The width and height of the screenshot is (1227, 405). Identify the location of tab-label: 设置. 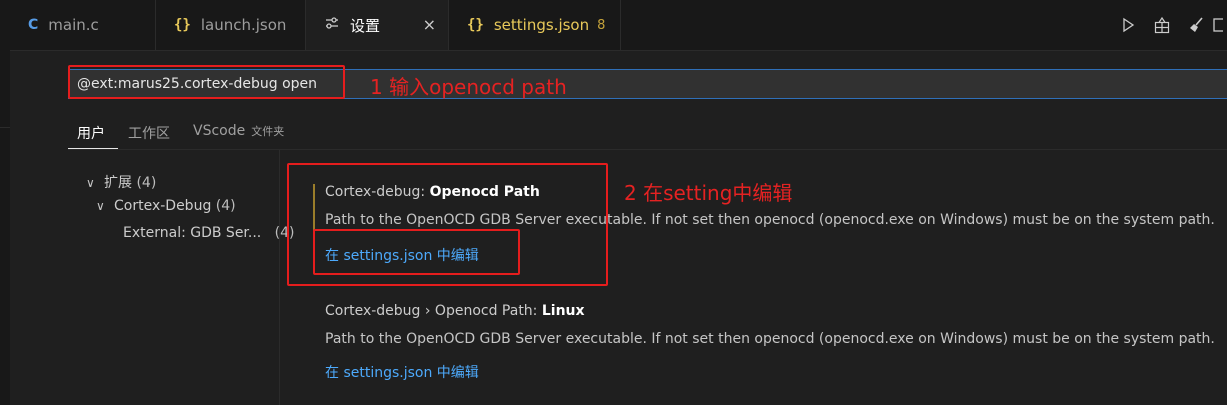
(365, 25).